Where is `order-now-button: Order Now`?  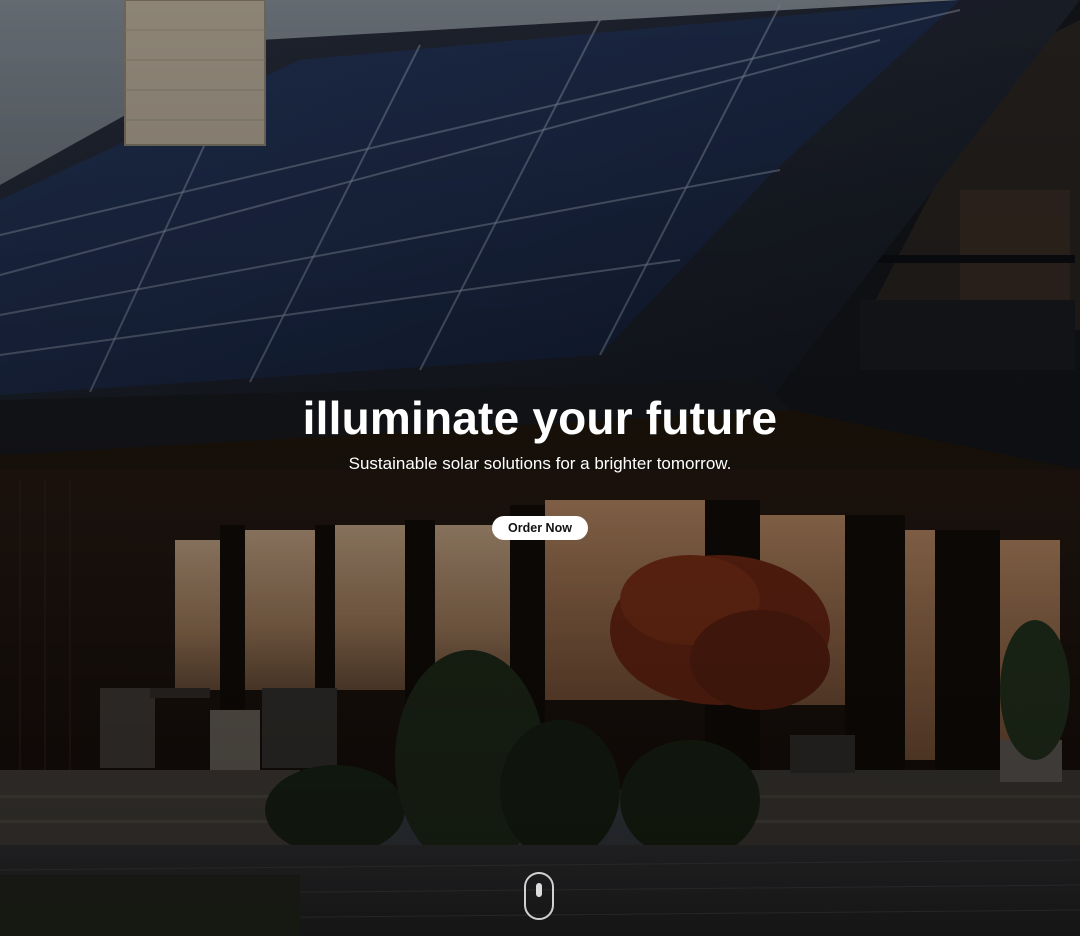
order-now-button: Order Now is located at coordinates (540, 528).